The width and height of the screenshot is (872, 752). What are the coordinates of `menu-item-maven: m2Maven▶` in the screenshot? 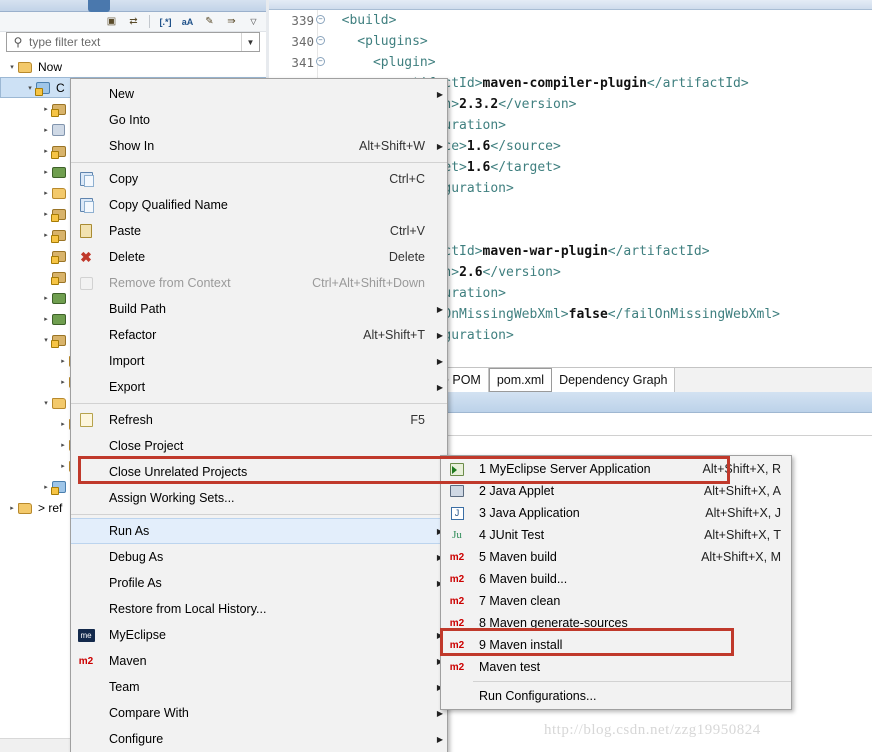 It's located at (259, 661).